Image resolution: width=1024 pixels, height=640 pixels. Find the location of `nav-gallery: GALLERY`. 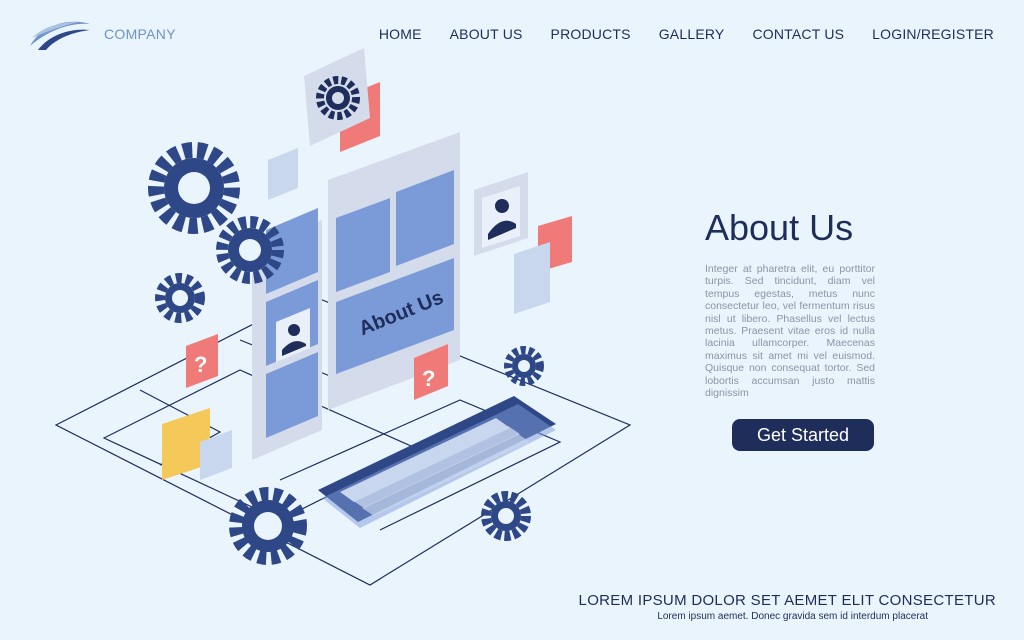

nav-gallery: GALLERY is located at coordinates (692, 34).